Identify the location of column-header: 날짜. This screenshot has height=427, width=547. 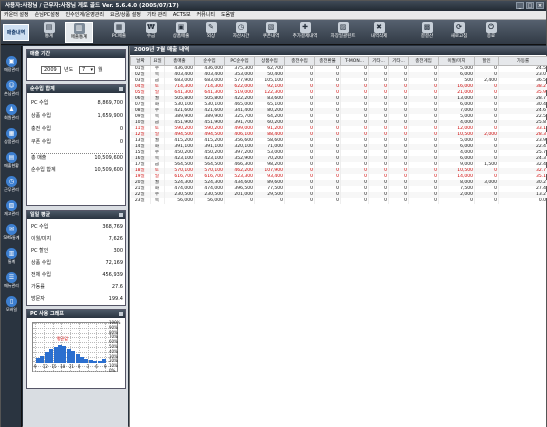
(140, 61).